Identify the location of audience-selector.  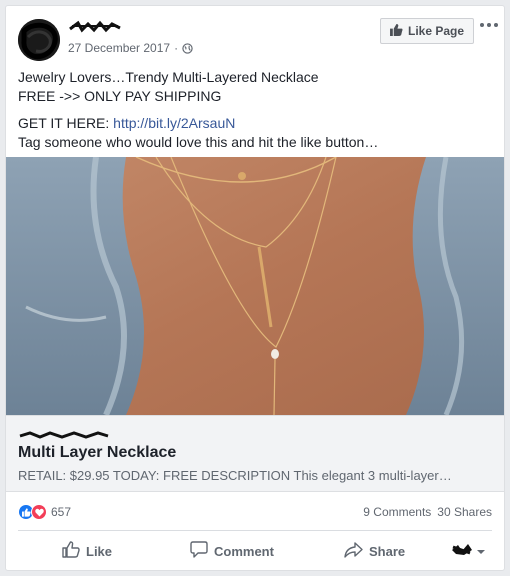
(468, 551).